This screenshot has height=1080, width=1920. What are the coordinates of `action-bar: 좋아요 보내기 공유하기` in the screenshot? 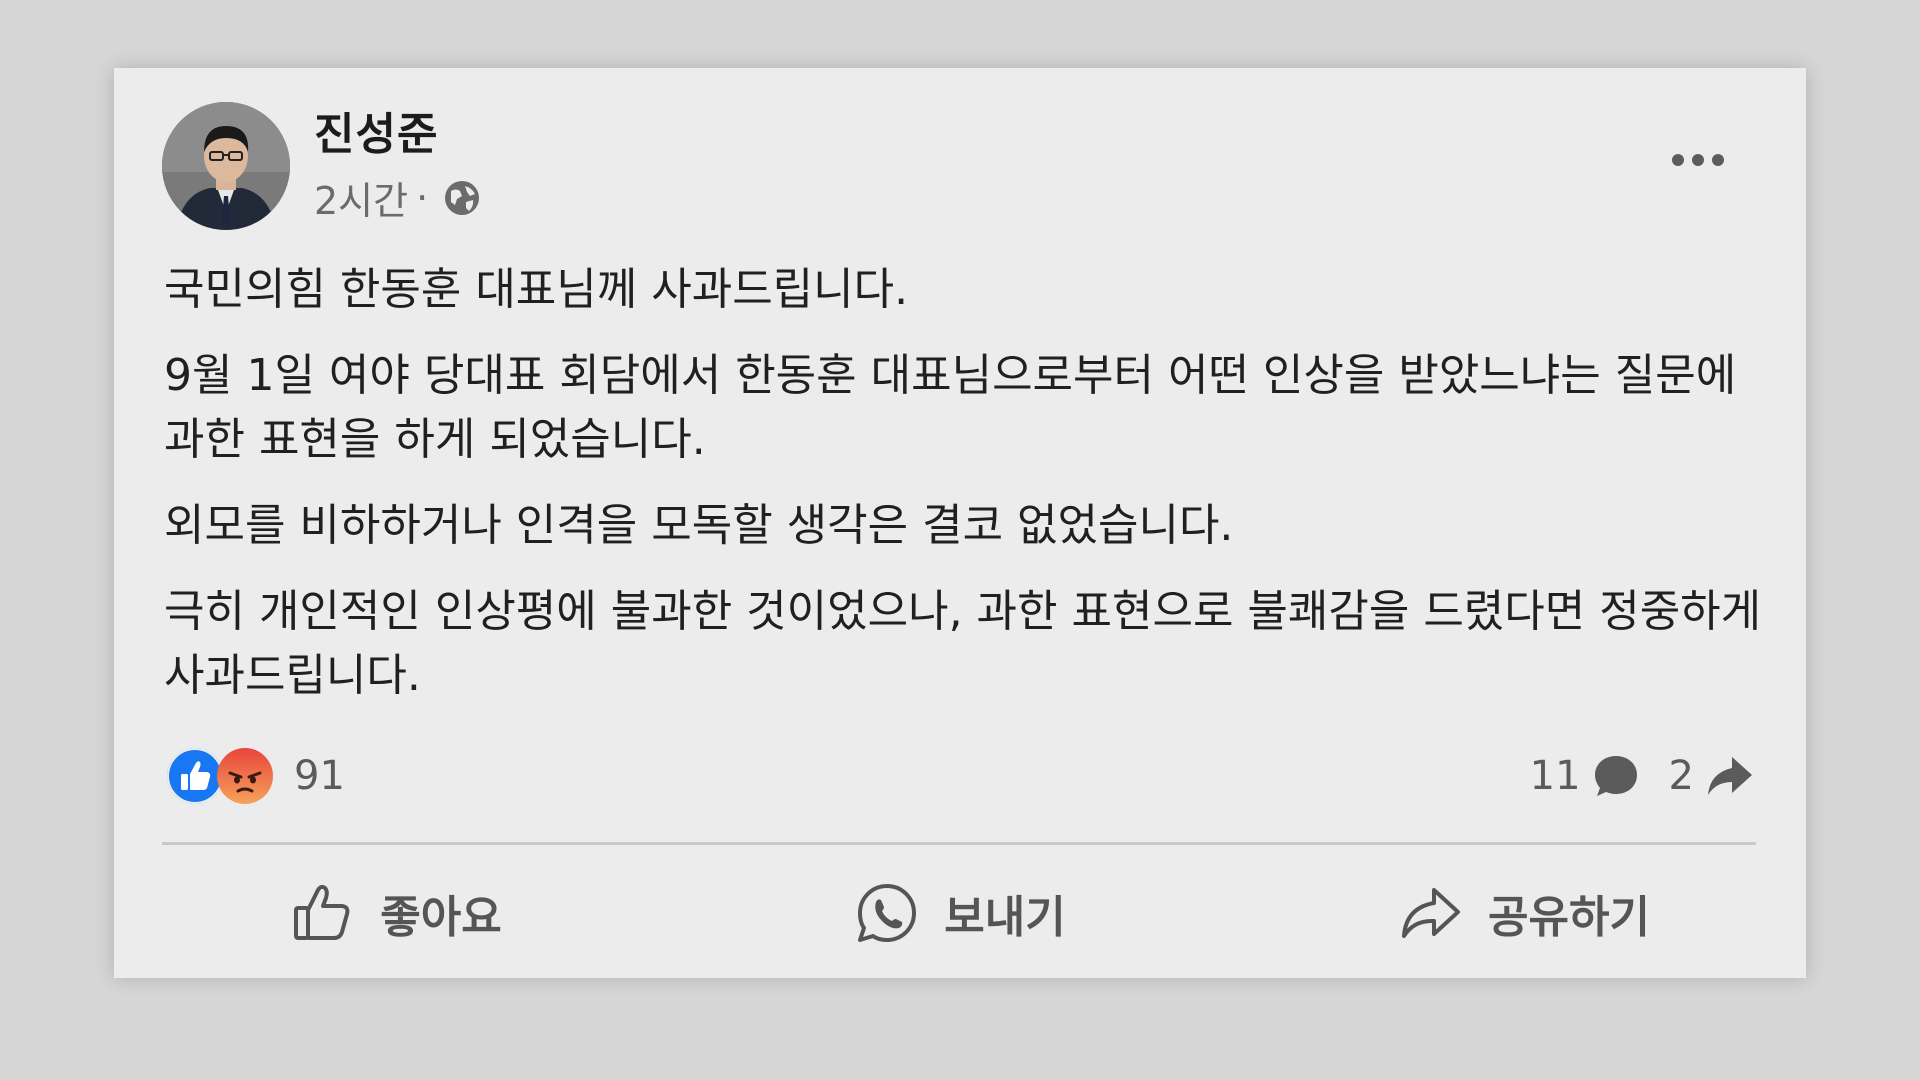 It's located at (960, 913).